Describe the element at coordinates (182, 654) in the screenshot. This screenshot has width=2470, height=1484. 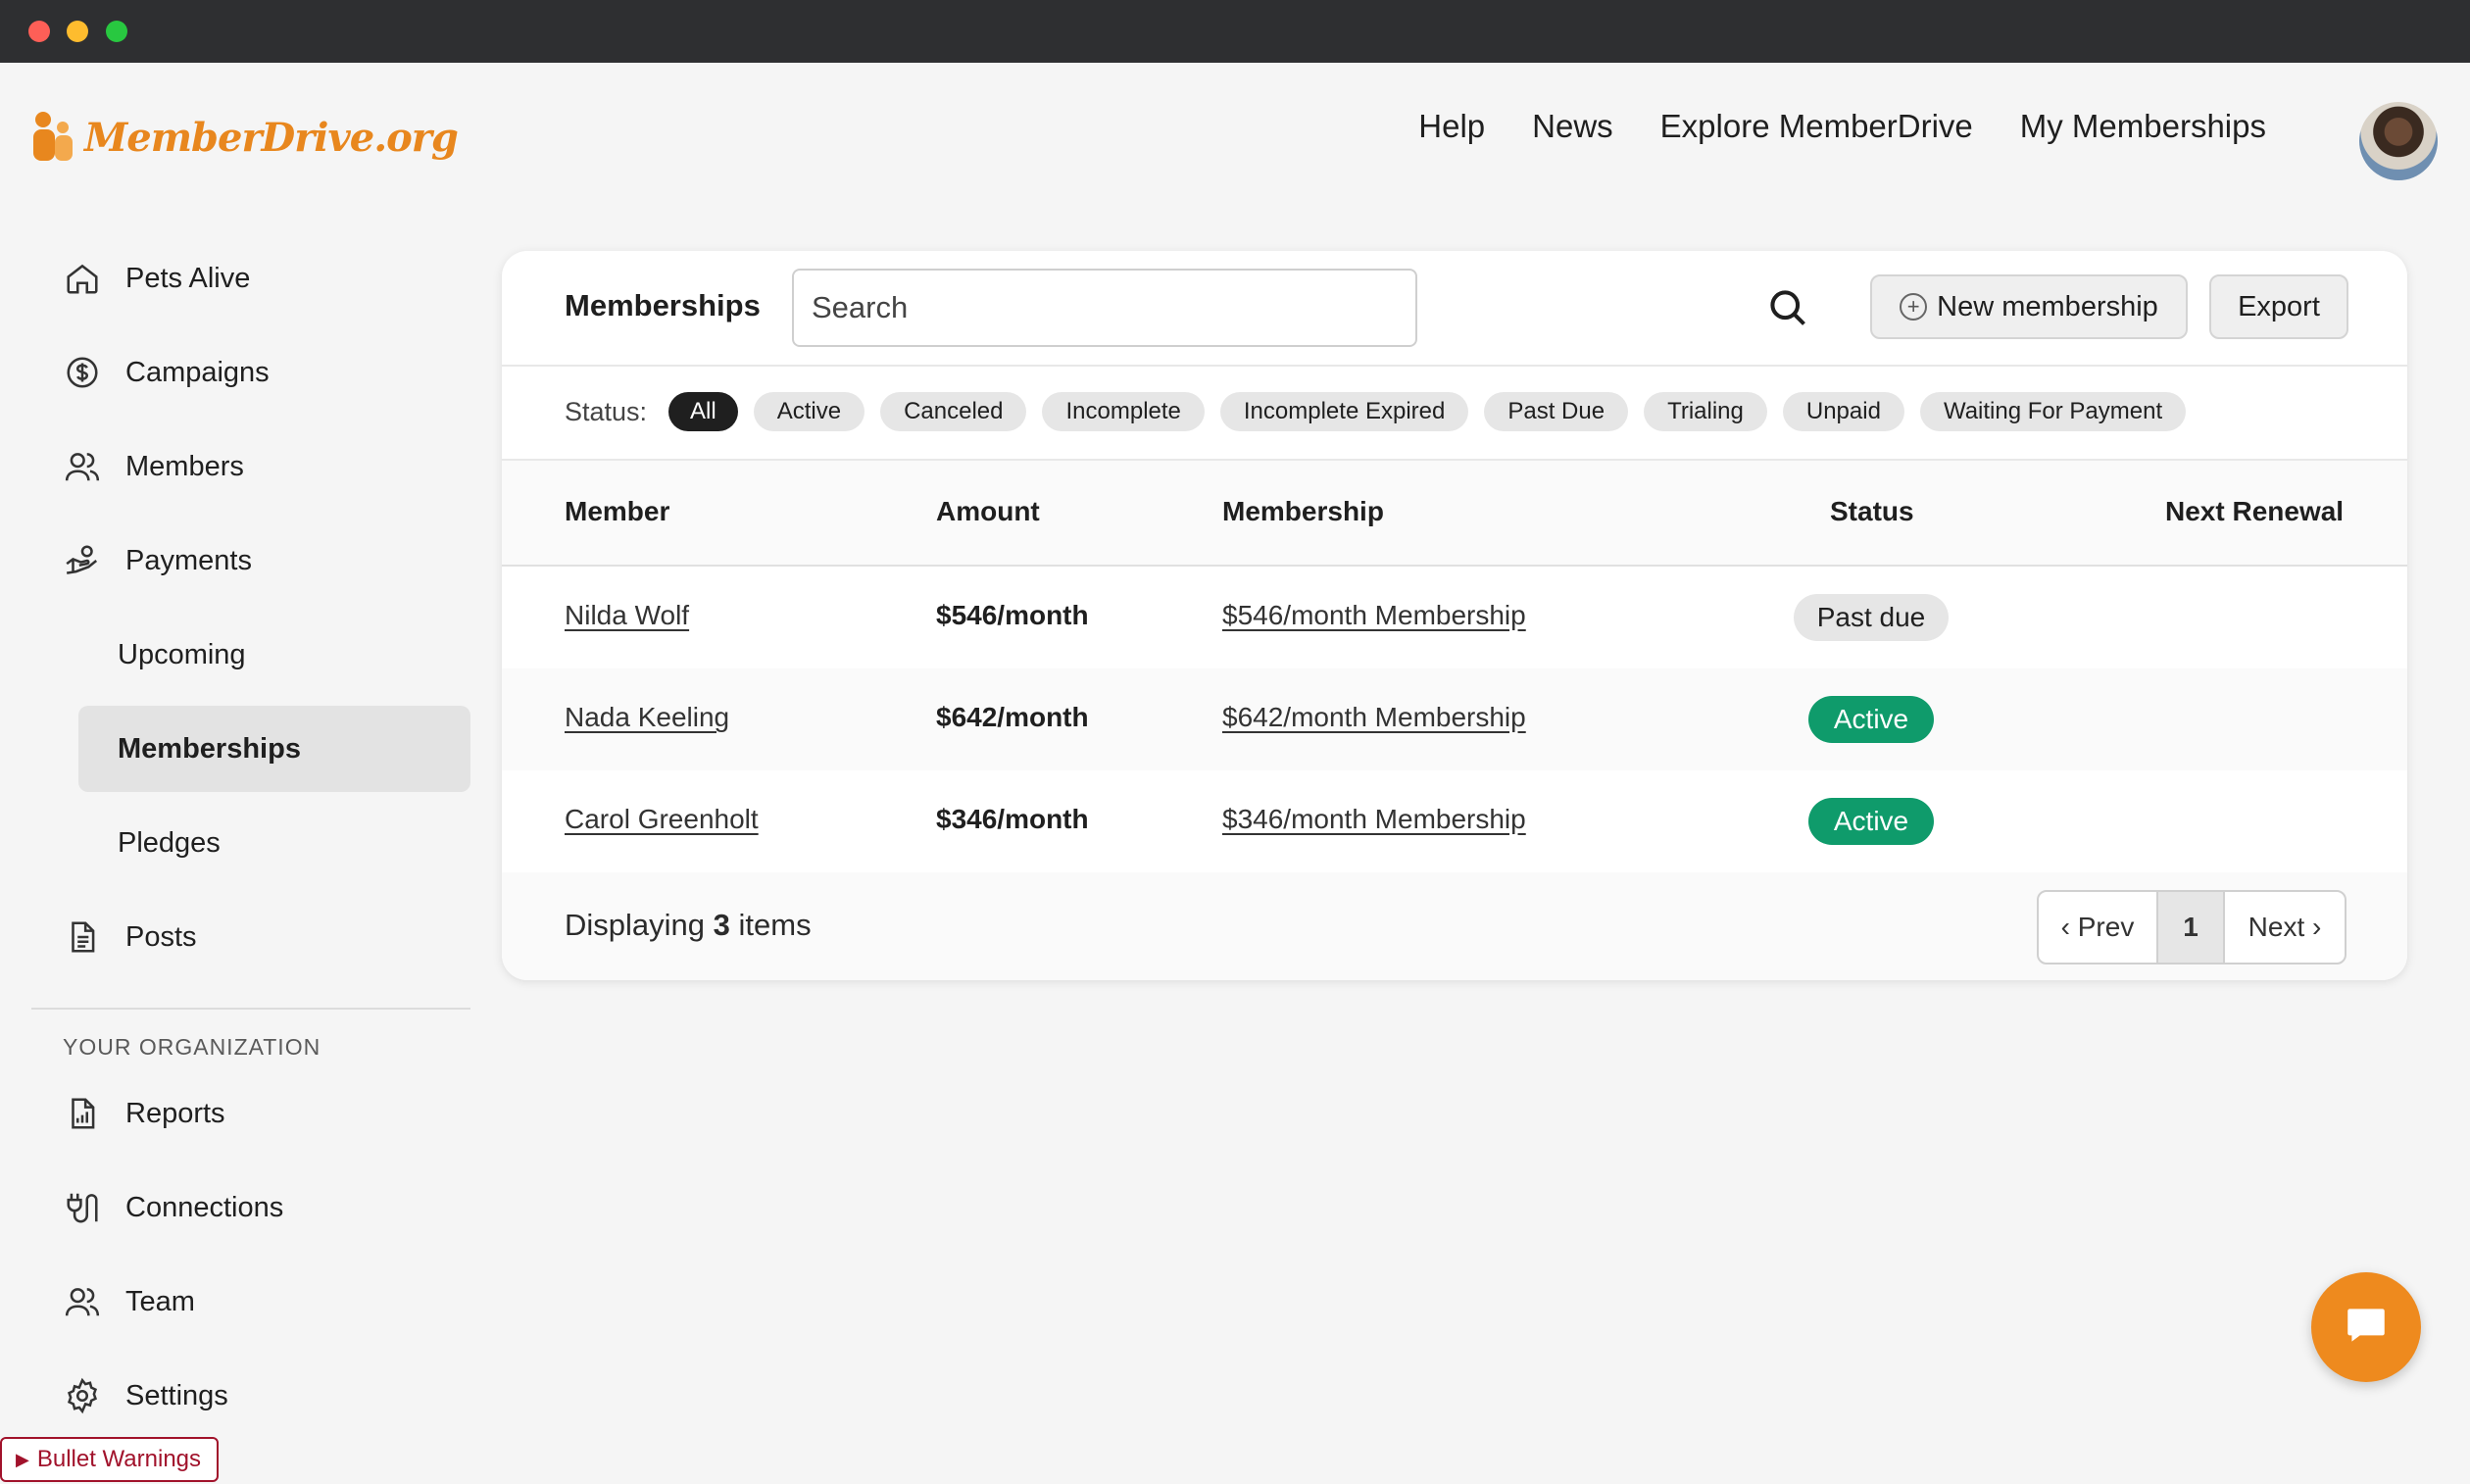
I see `sidebar-item-label: Upcoming` at that location.